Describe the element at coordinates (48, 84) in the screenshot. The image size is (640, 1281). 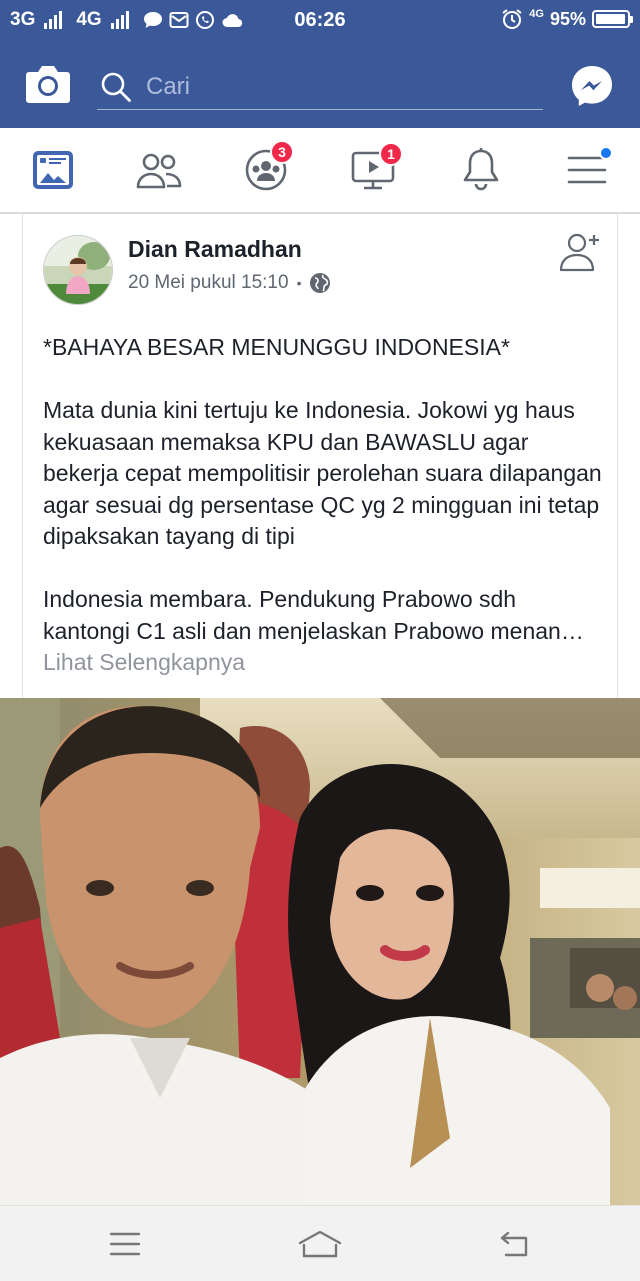
I see `camera-icon` at that location.